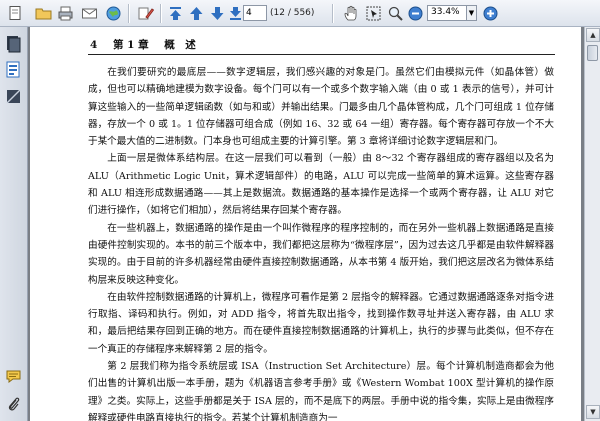 The image size is (600, 421). What do you see at coordinates (13, 43) in the screenshot?
I see `pages-icon` at bounding box center [13, 43].